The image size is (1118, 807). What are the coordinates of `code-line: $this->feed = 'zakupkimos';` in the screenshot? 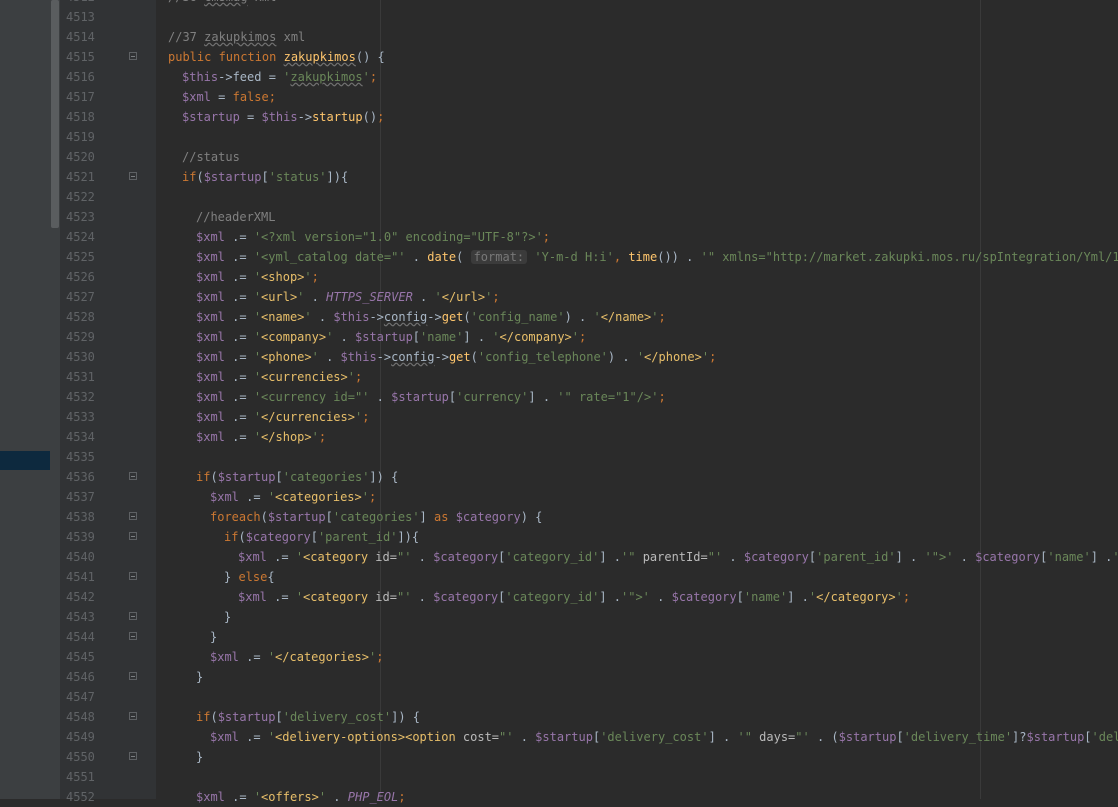 It's located at (279, 77).